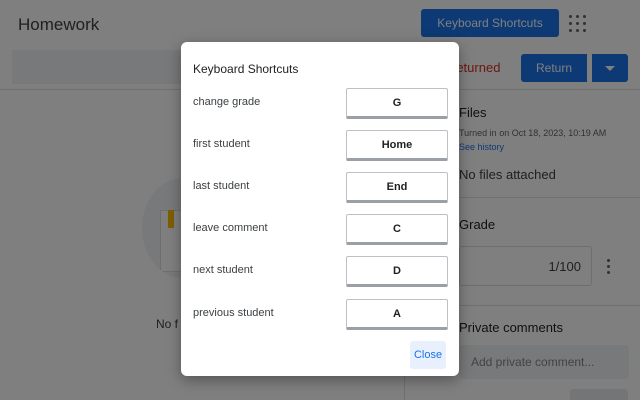  What do you see at coordinates (221, 144) in the screenshot?
I see `shortcut-action: first student` at bounding box center [221, 144].